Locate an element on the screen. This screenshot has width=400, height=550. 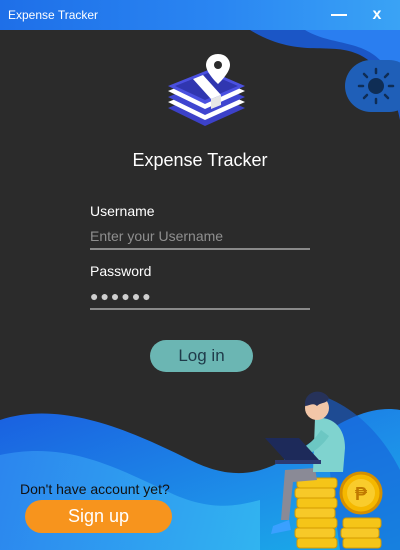
app-title: Expense Tracker is located at coordinates (200, 160).